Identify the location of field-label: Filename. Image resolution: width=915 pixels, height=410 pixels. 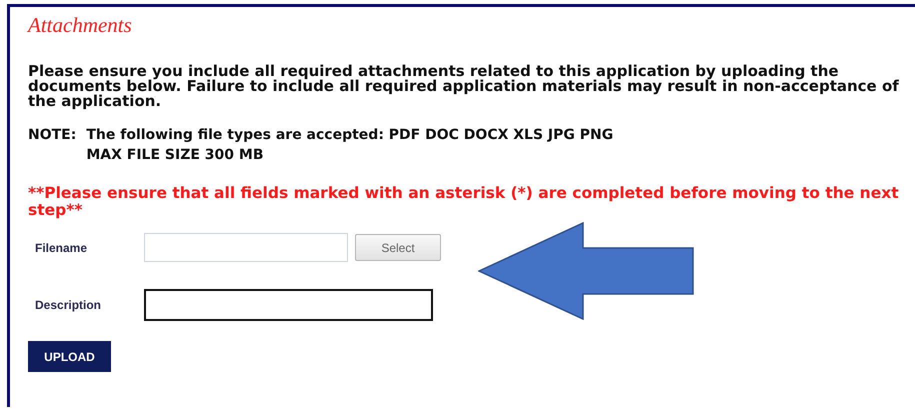
(61, 247).